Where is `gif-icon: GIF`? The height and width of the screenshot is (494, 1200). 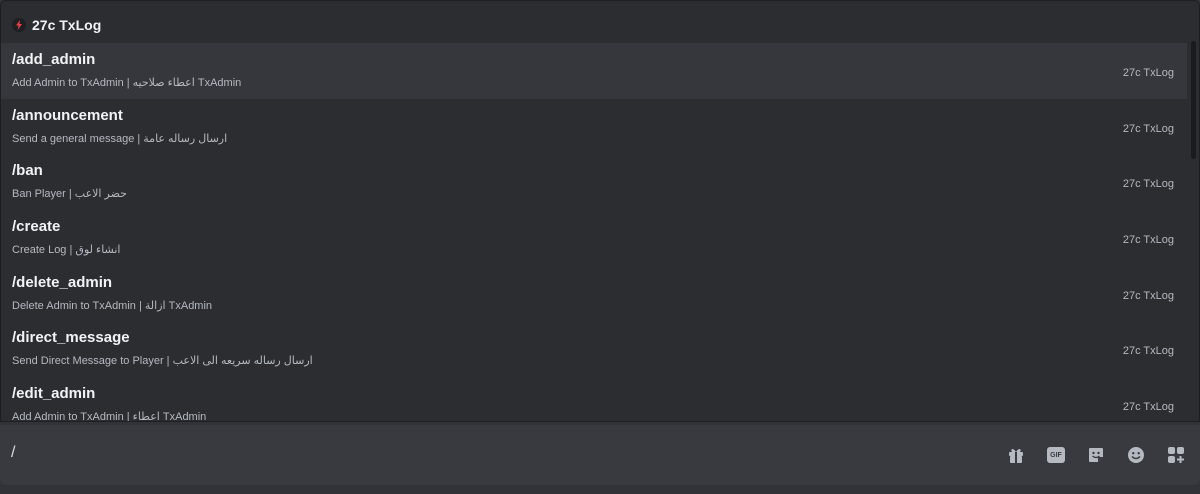
gif-icon: GIF is located at coordinates (1056, 455).